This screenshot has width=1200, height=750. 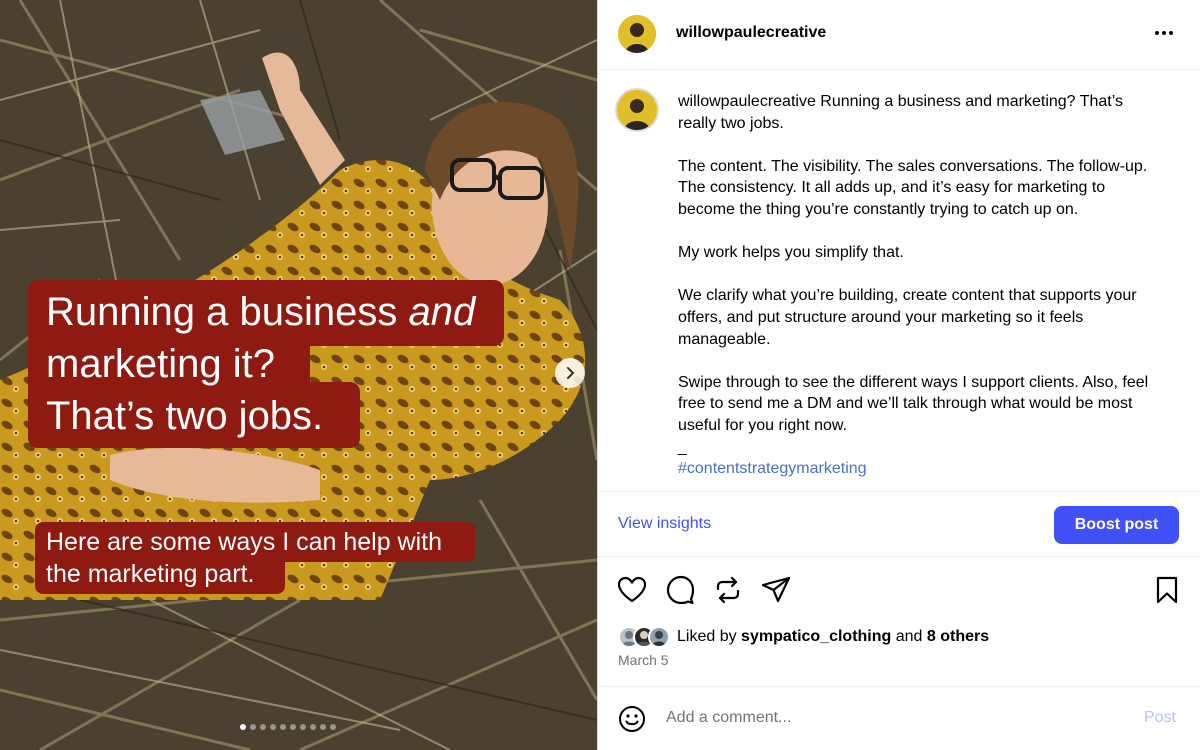 I want to click on like-button, so click(x=632, y=590).